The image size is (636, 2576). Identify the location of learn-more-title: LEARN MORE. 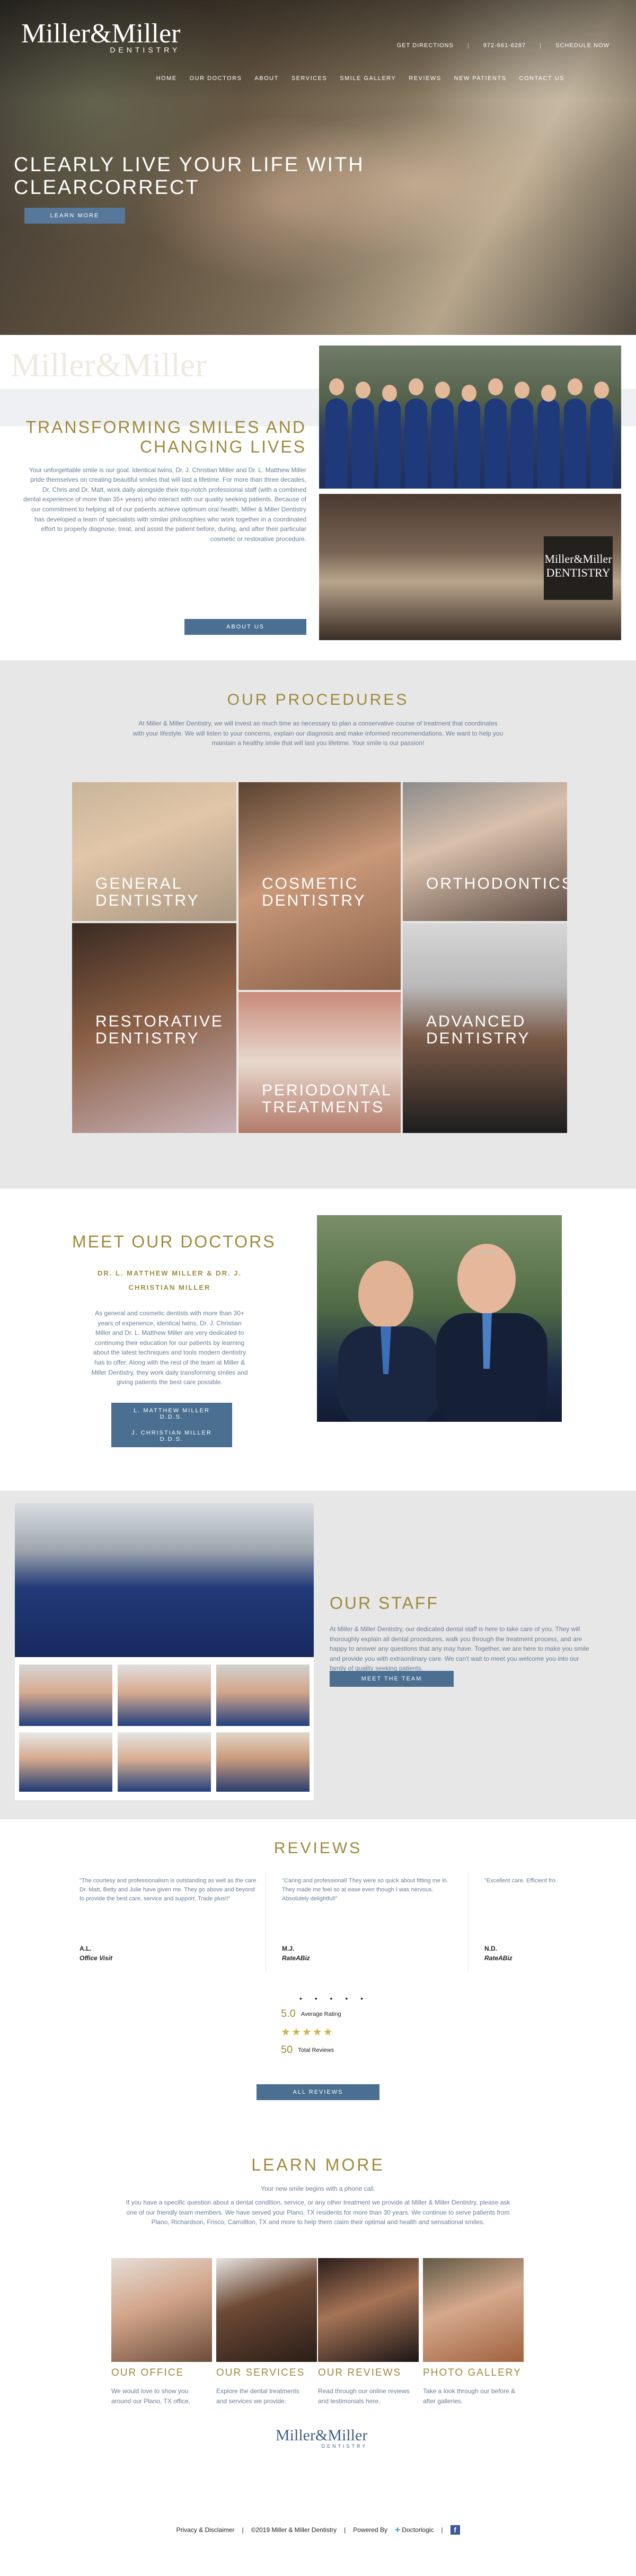
(318, 2164).